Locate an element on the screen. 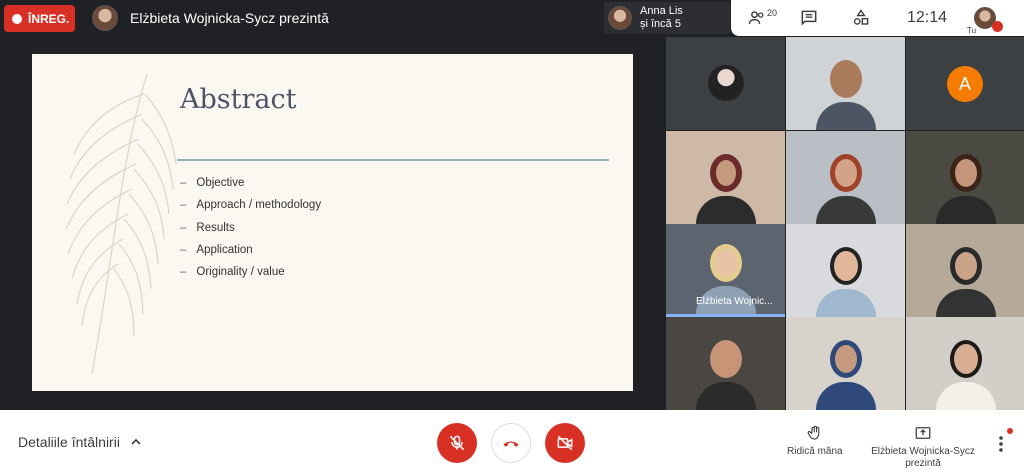  top-right-toolbar: 20 12:14 Tu is located at coordinates (877, 18).